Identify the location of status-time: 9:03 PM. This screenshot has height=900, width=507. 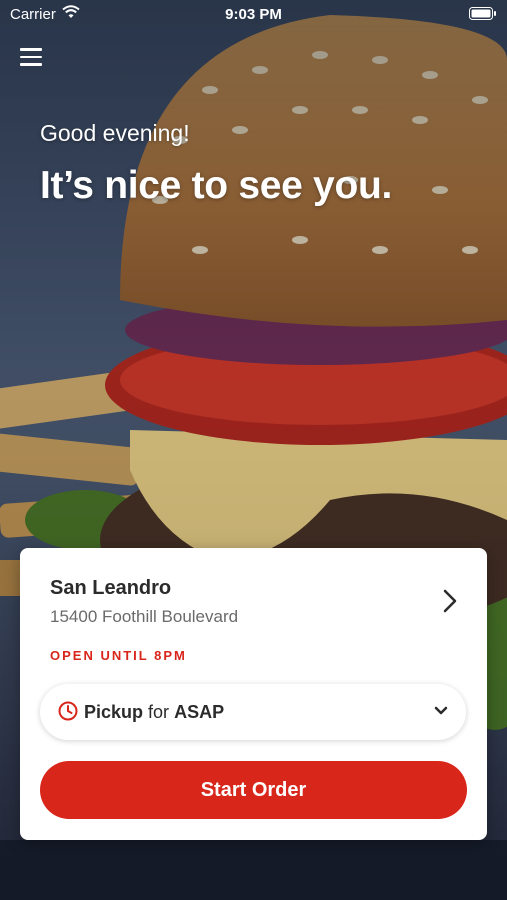
(253, 14).